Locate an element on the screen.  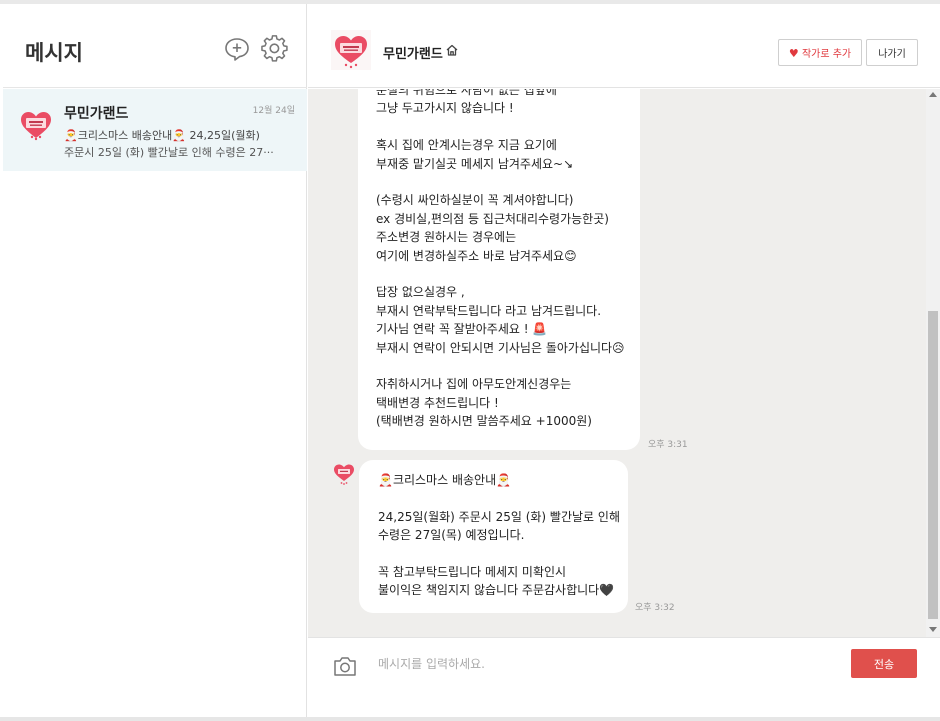
message-line: 혹시 집에 안계시는경우 지금 요기에 is located at coordinates (466, 145).